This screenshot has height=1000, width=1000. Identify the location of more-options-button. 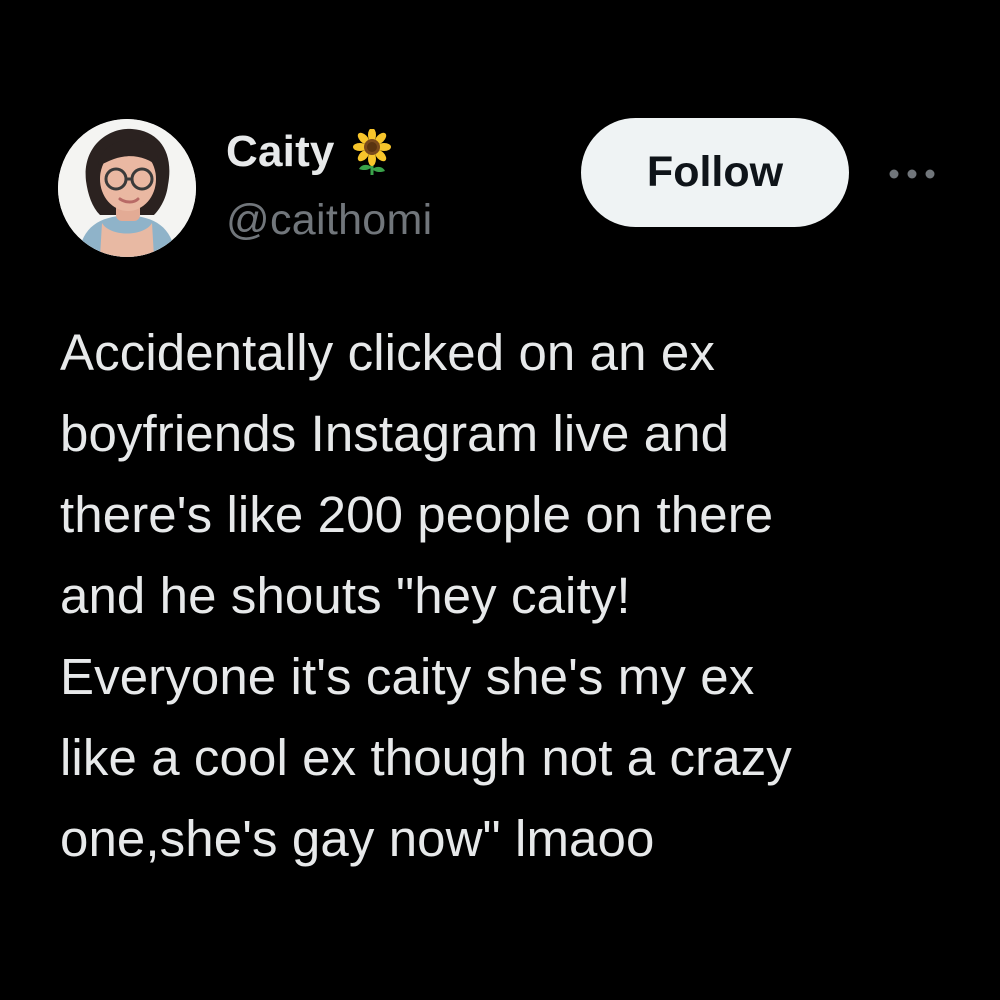
(912, 174).